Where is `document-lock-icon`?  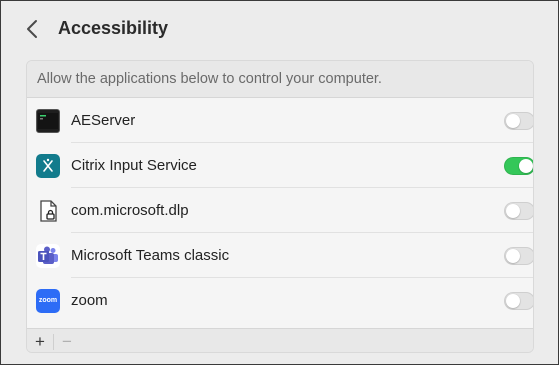 document-lock-icon is located at coordinates (48, 211).